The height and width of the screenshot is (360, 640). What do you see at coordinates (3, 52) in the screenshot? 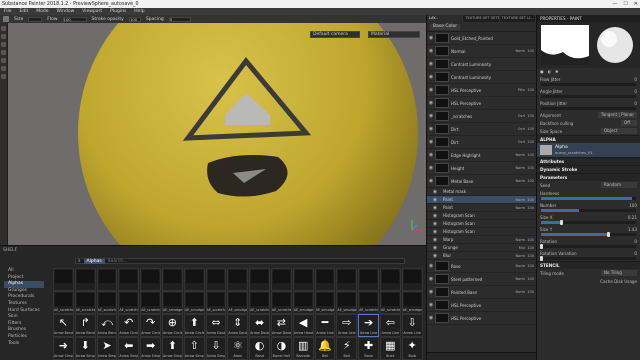
I see `smudge-tool-icon` at bounding box center [3, 52].